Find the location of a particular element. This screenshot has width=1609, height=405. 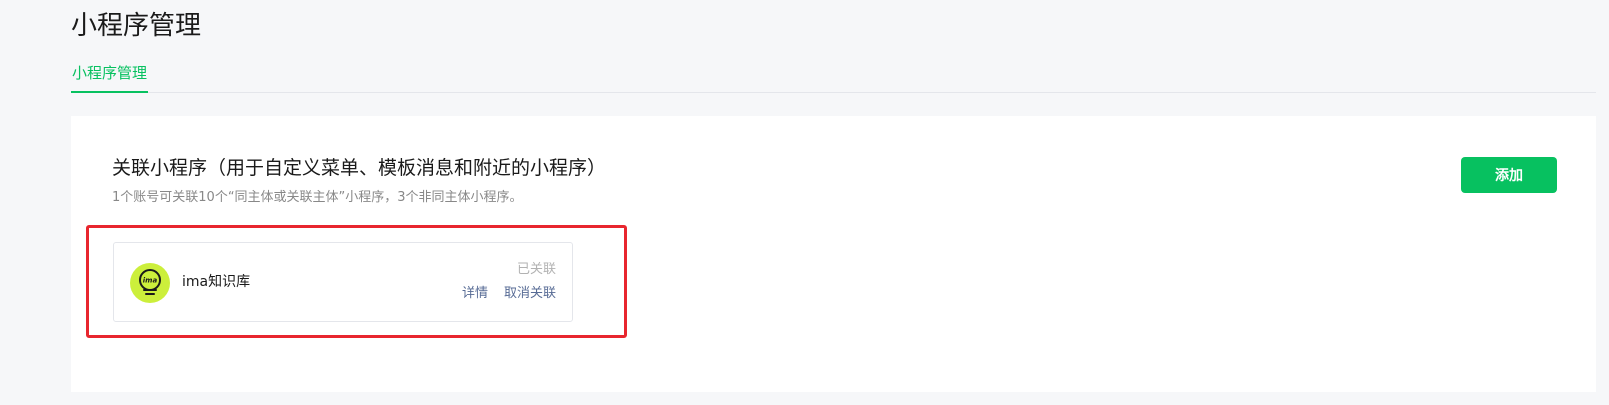

details-link: 详情 is located at coordinates (475, 294).